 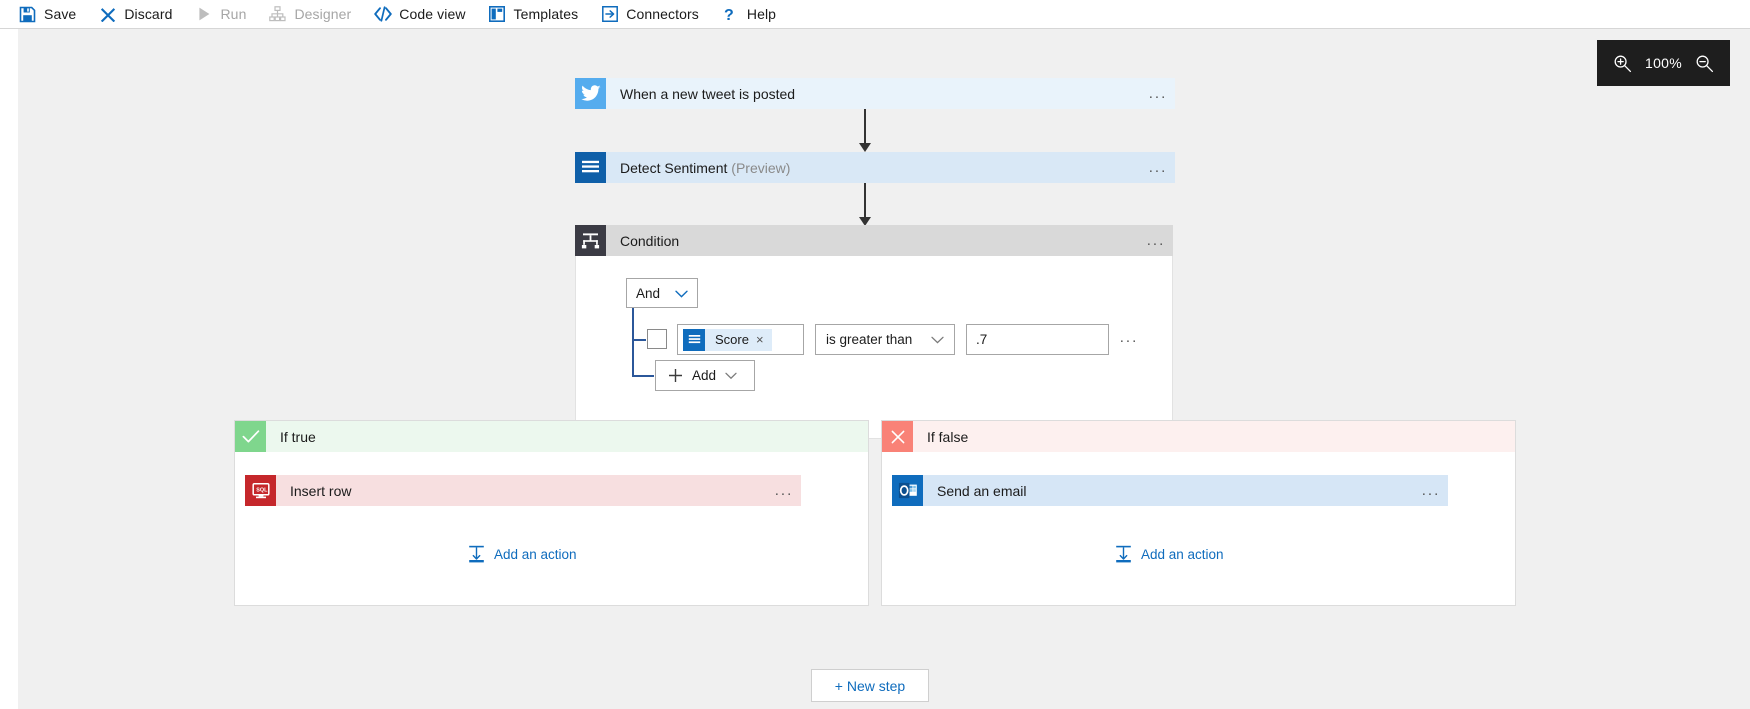 What do you see at coordinates (674, 167) in the screenshot?
I see `action-title-text: Detect Sentiment` at bounding box center [674, 167].